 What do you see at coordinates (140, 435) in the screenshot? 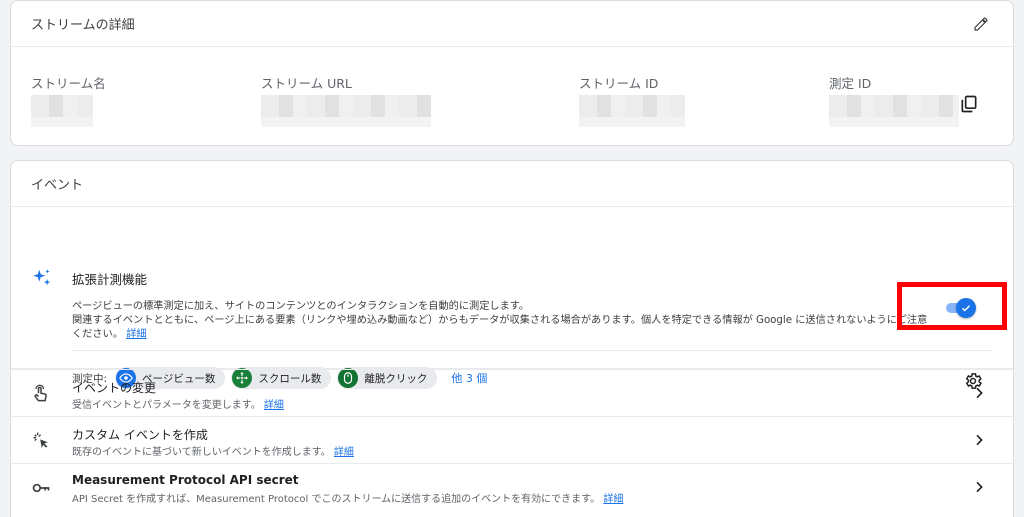
I see `row-title: カスタム イベントを作成` at bounding box center [140, 435].